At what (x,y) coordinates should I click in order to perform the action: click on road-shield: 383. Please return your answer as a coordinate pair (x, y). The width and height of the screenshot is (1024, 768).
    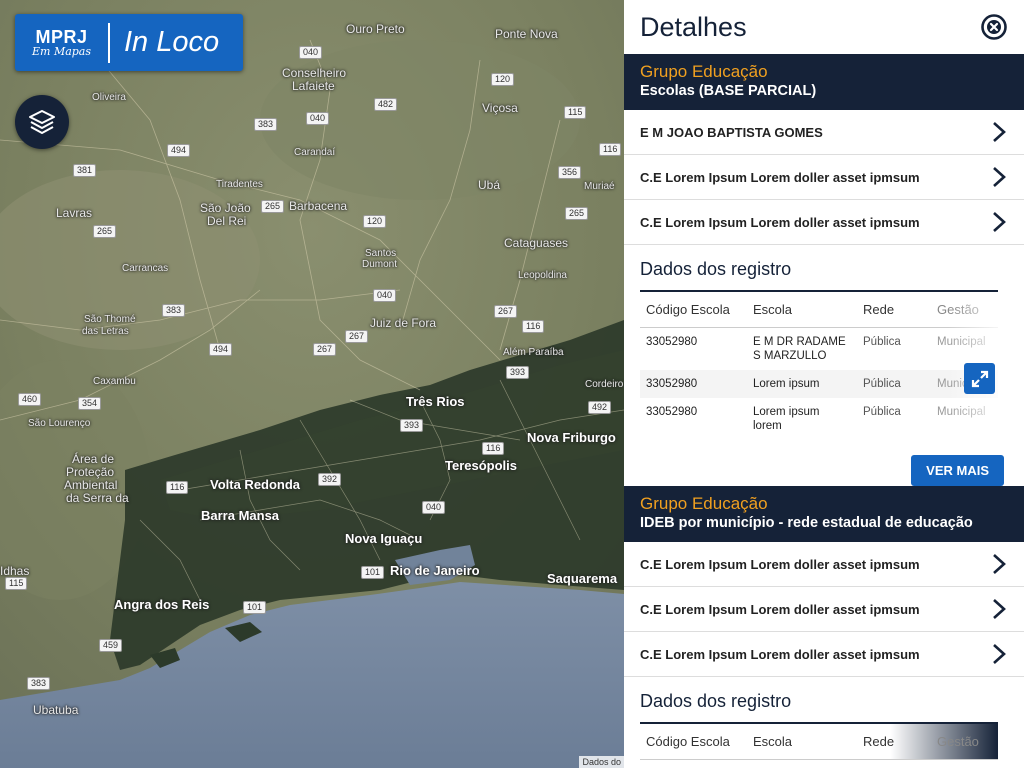
    Looking at the image, I should click on (266, 124).